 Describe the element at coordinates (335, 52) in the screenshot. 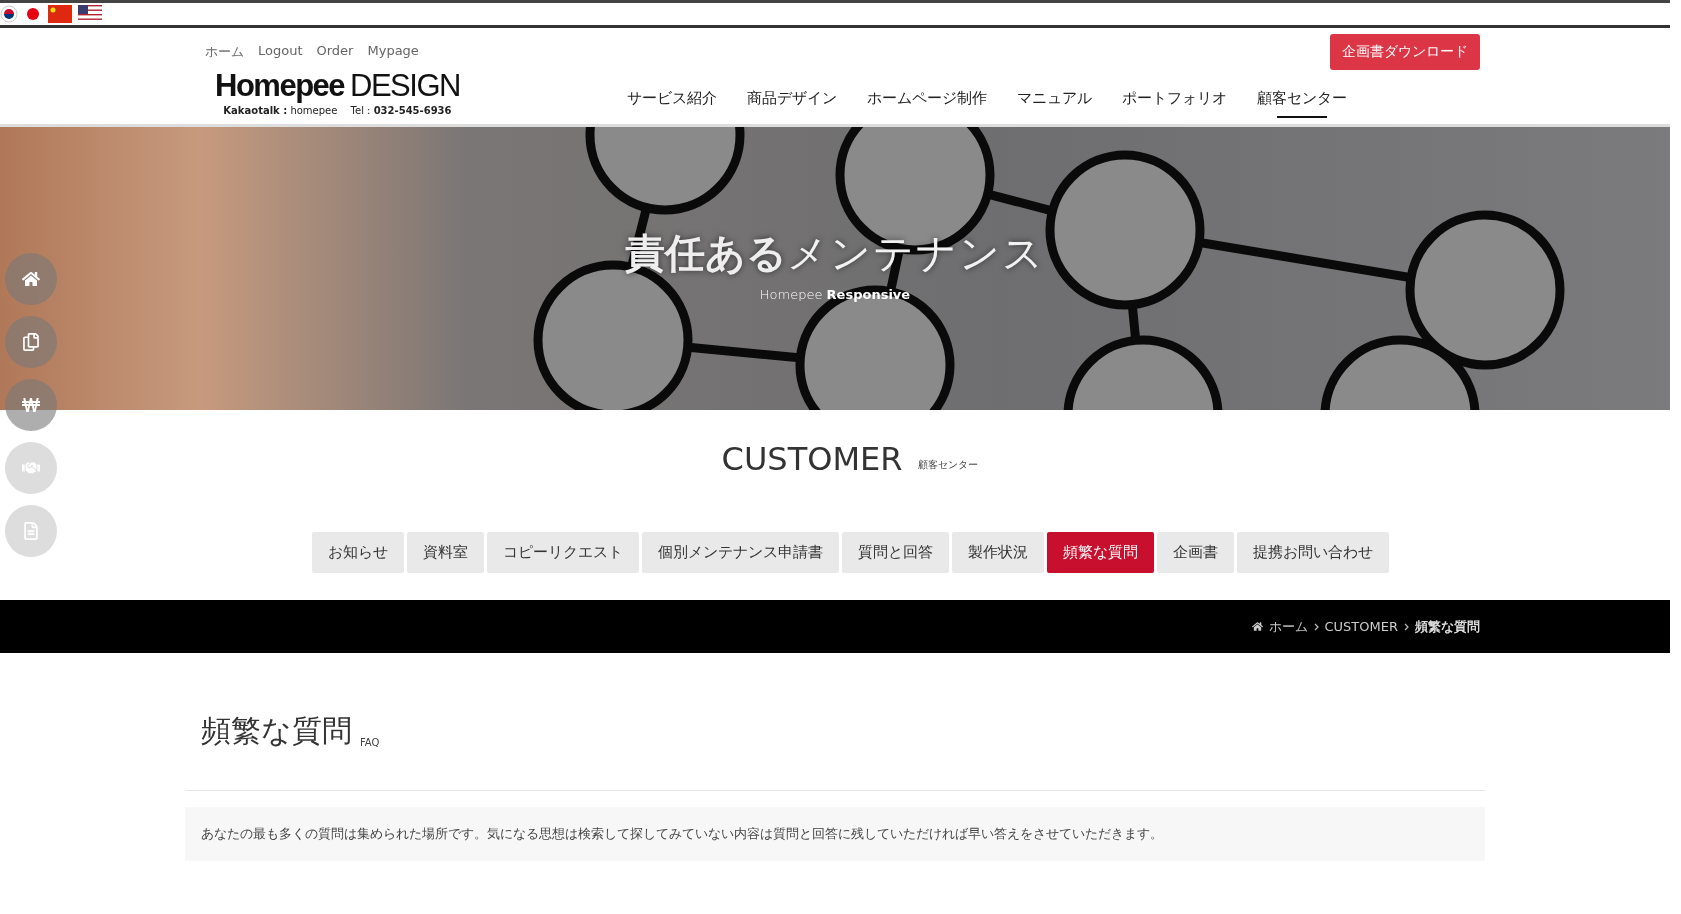

I see `top-link: Order` at that location.